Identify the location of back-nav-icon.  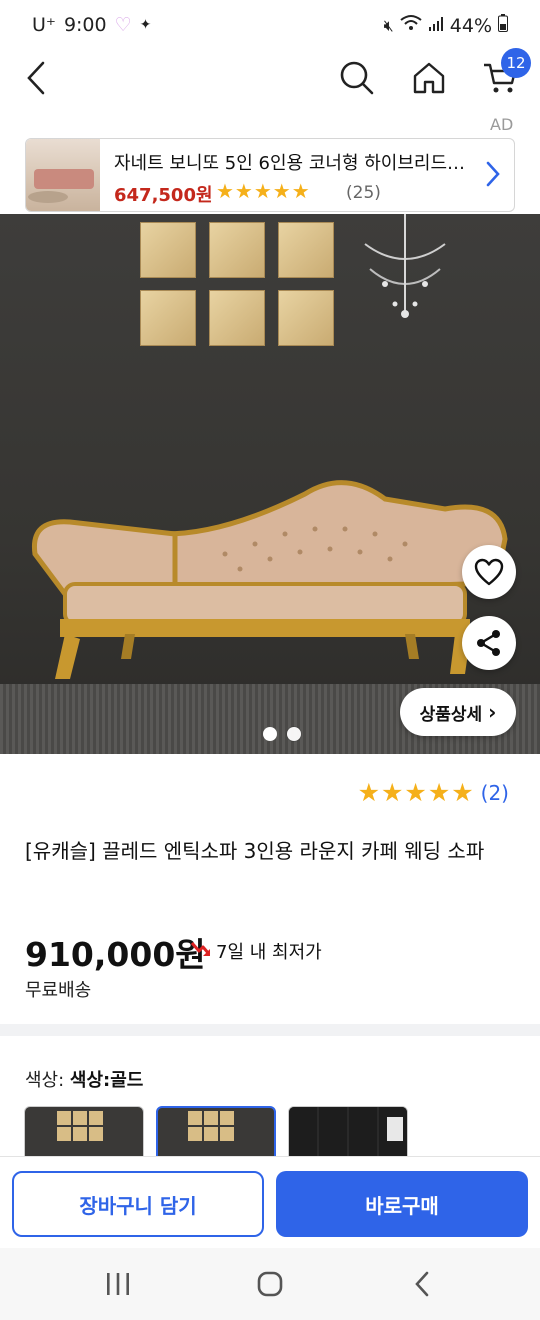
(422, 1284).